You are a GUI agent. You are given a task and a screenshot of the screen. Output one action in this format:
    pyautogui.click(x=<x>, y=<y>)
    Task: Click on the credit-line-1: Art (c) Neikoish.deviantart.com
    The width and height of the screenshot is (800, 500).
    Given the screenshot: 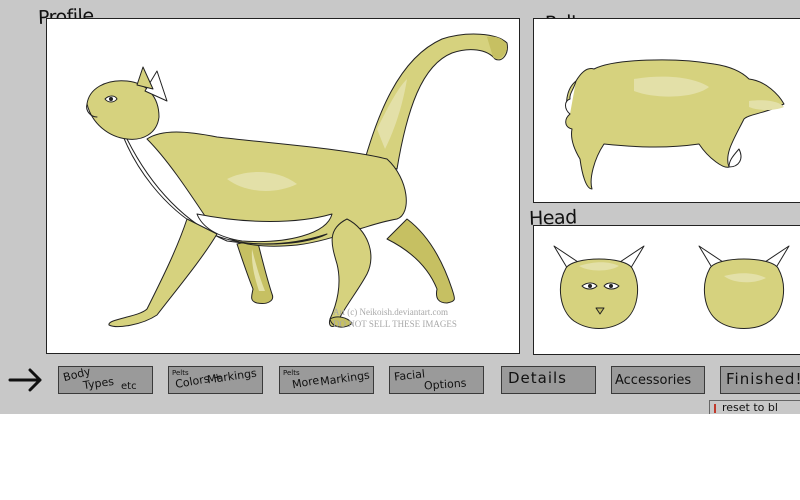 What is the action you would take?
    pyautogui.click(x=390, y=312)
    